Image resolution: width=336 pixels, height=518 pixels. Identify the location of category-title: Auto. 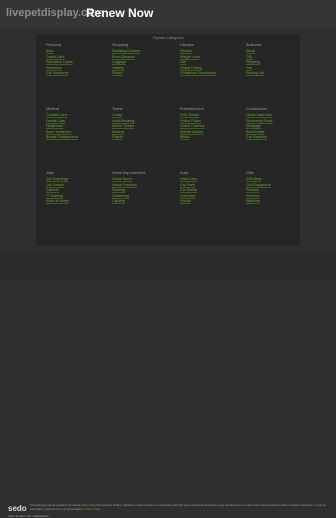
(184, 173).